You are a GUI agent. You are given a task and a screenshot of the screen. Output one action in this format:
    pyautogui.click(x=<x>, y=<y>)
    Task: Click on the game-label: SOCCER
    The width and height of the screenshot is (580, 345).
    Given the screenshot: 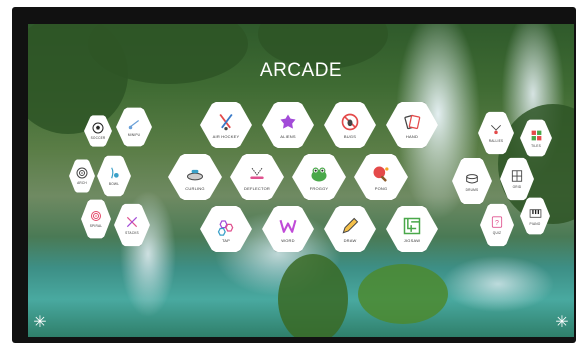 What is the action you would take?
    pyautogui.click(x=98, y=138)
    